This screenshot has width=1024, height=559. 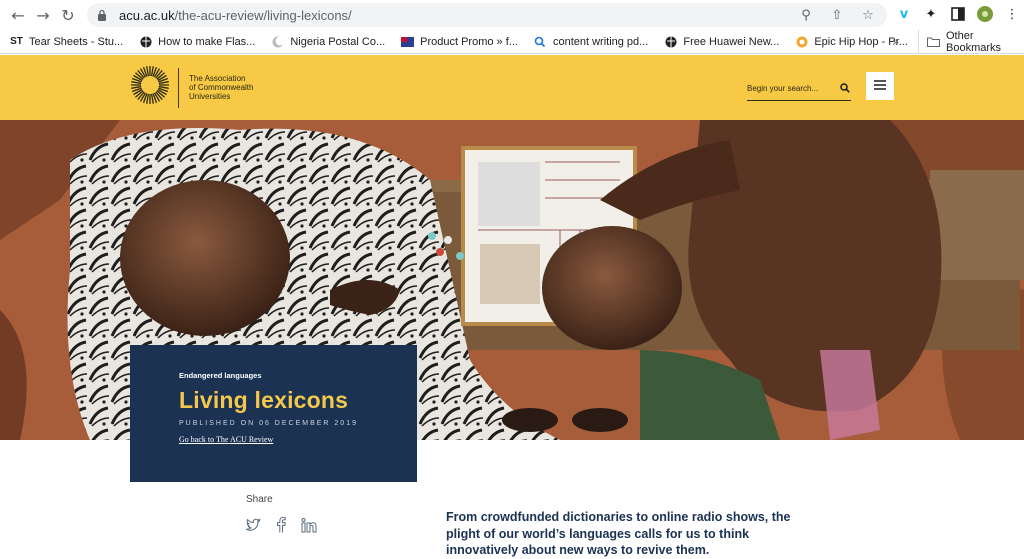 What do you see at coordinates (974, 42) in the screenshot?
I see `other-bookmarks-label: Other Bookmarks` at bounding box center [974, 42].